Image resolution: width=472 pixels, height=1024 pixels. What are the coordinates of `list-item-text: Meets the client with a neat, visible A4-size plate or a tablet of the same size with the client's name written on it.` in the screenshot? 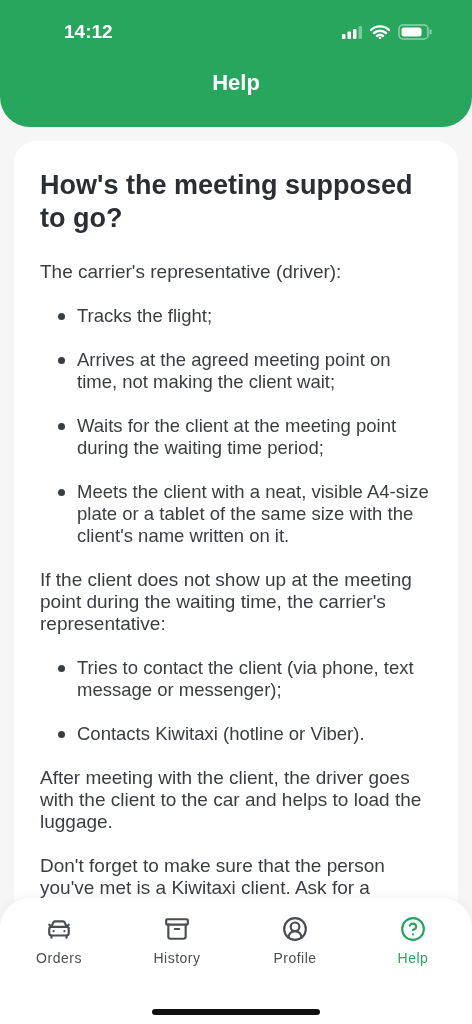 It's located at (253, 514).